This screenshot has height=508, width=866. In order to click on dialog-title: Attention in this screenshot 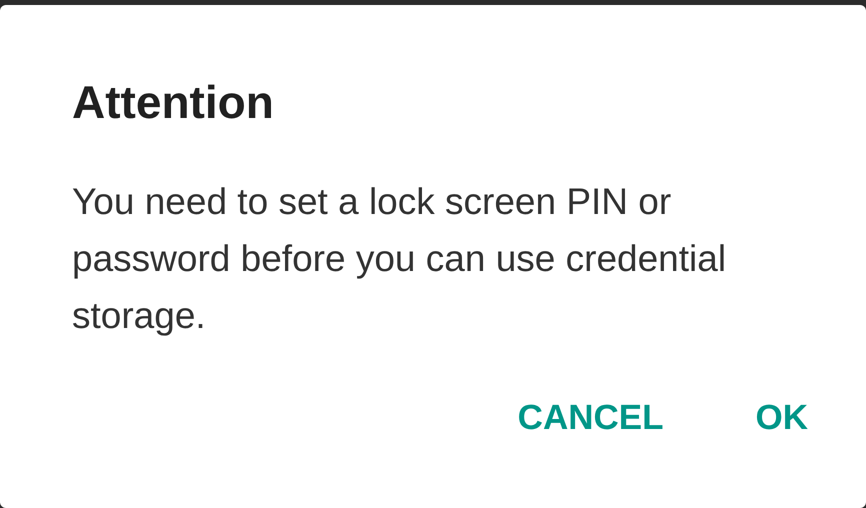, I will do `click(173, 102)`.